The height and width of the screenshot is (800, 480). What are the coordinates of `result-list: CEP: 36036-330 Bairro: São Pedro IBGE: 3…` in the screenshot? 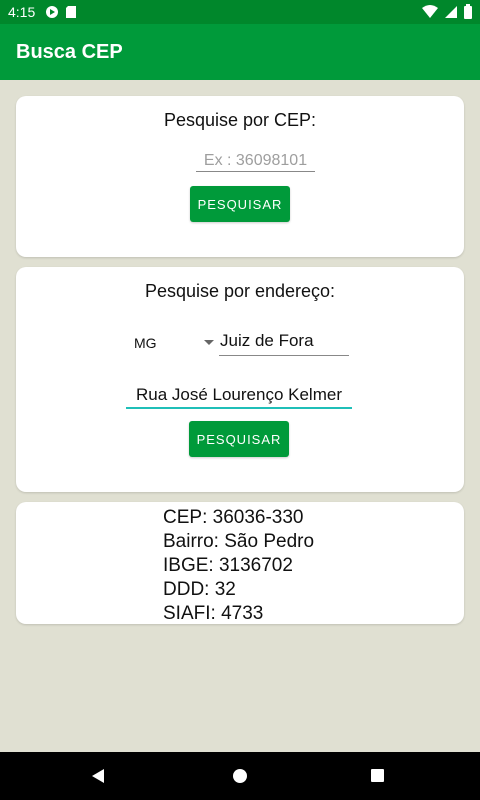 It's located at (238, 566).